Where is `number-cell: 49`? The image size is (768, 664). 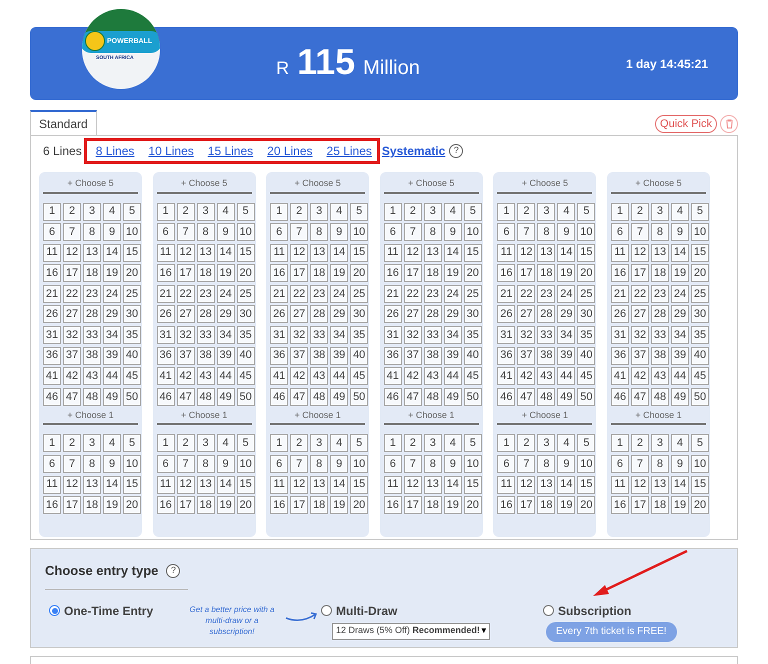 number-cell: 49 is located at coordinates (339, 397).